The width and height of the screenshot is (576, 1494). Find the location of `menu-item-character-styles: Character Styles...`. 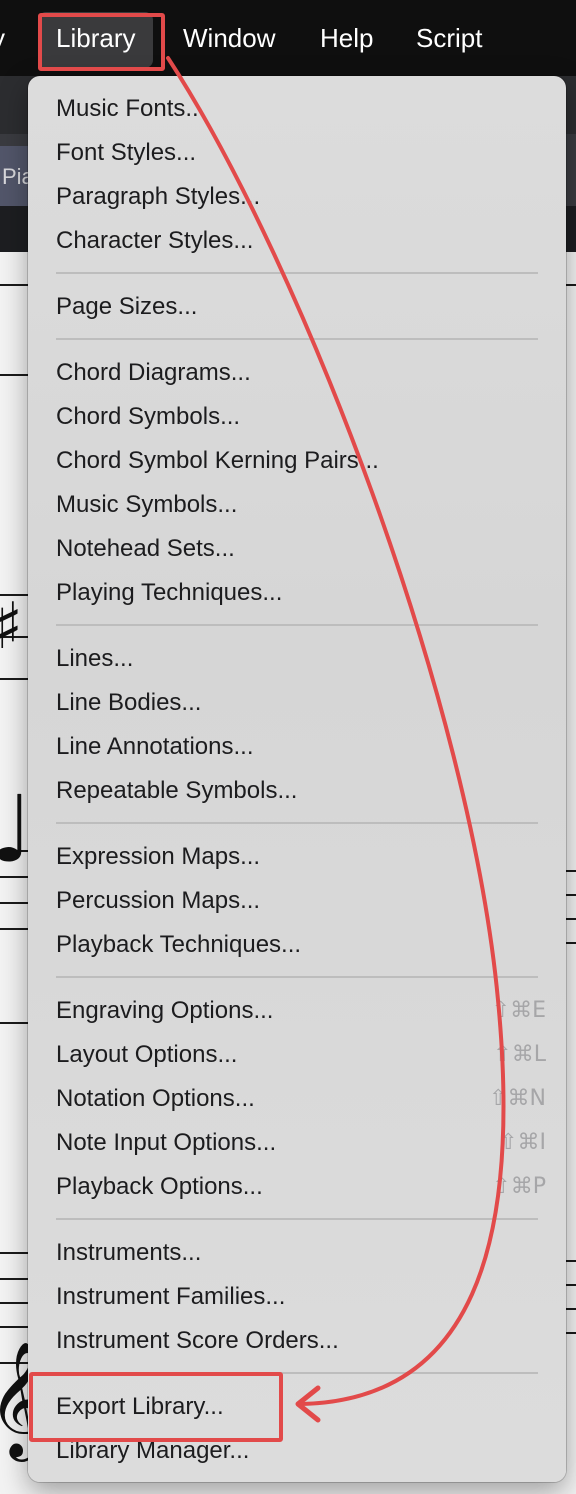

menu-item-character-styles: Character Styles... is located at coordinates (301, 241).